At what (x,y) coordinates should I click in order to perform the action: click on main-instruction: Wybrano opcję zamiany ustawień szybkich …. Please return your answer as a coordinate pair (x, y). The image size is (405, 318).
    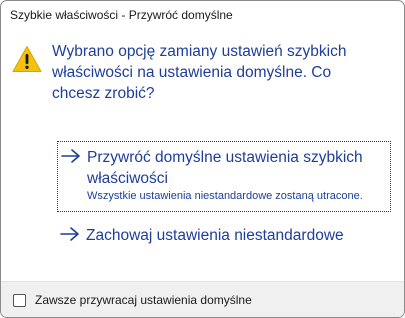
    Looking at the image, I should click on (199, 72).